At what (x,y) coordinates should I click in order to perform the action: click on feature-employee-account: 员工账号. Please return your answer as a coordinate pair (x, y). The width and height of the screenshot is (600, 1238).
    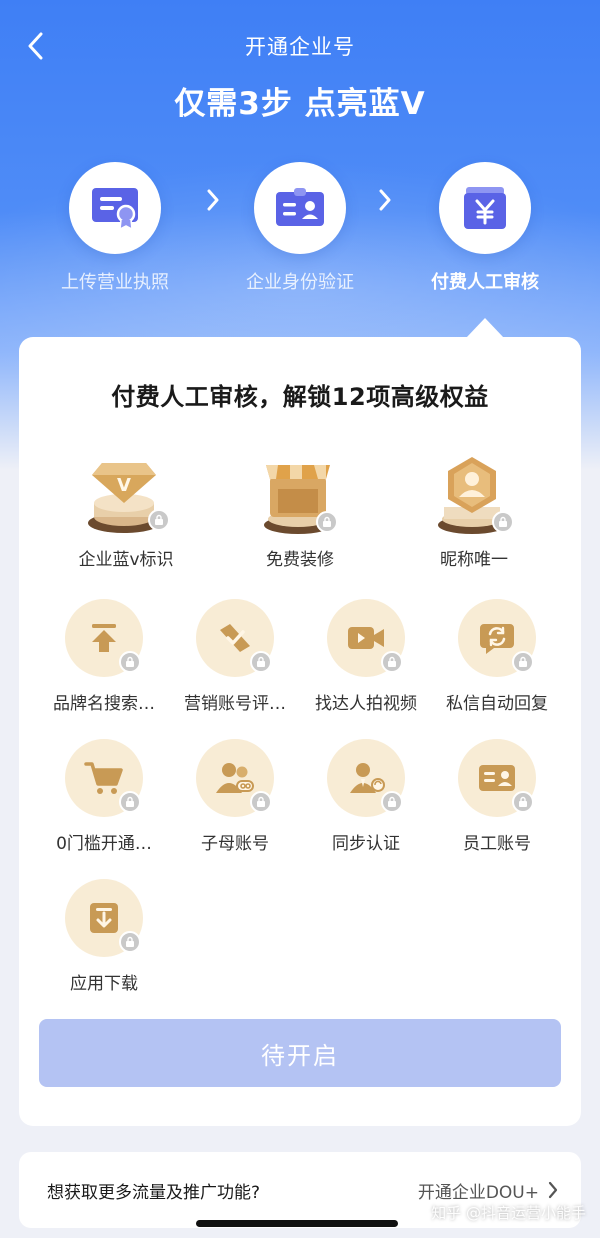
    Looking at the image, I should click on (497, 796).